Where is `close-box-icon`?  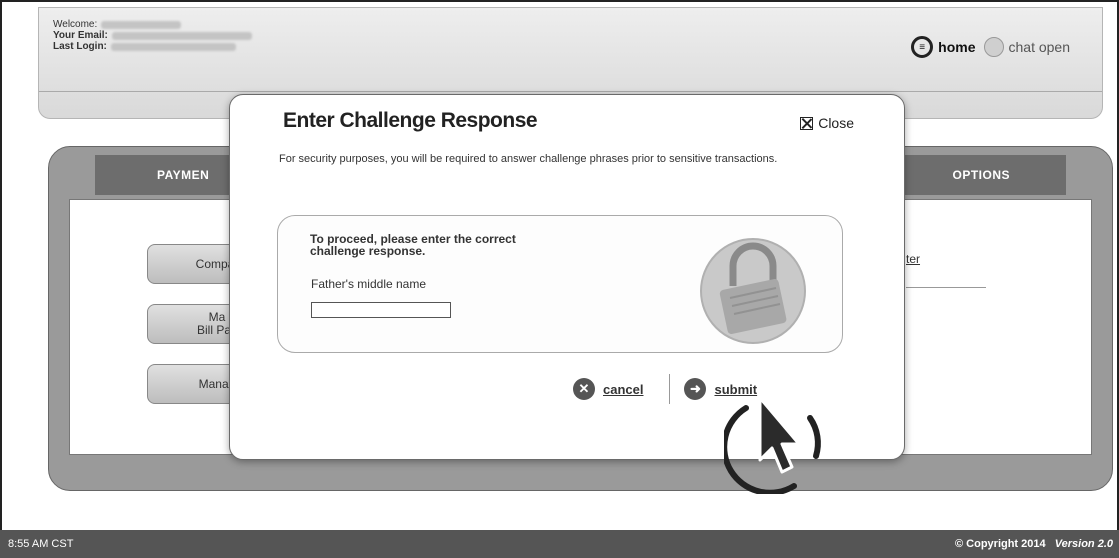
close-box-icon is located at coordinates (807, 123).